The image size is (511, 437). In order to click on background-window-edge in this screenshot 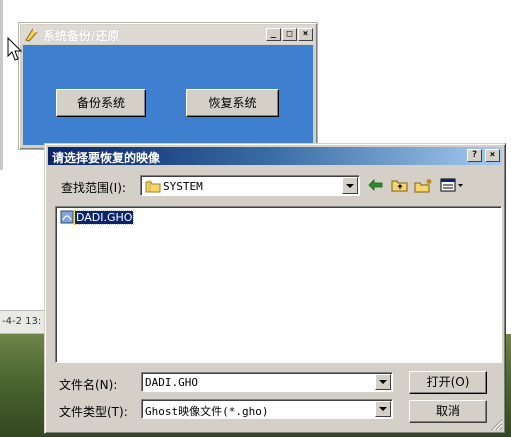, I will do `click(1, 85)`.